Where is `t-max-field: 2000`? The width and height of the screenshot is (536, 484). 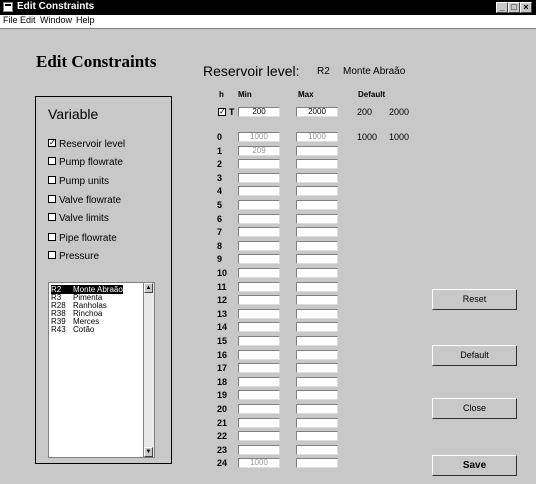 t-max-field: 2000 is located at coordinates (317, 112).